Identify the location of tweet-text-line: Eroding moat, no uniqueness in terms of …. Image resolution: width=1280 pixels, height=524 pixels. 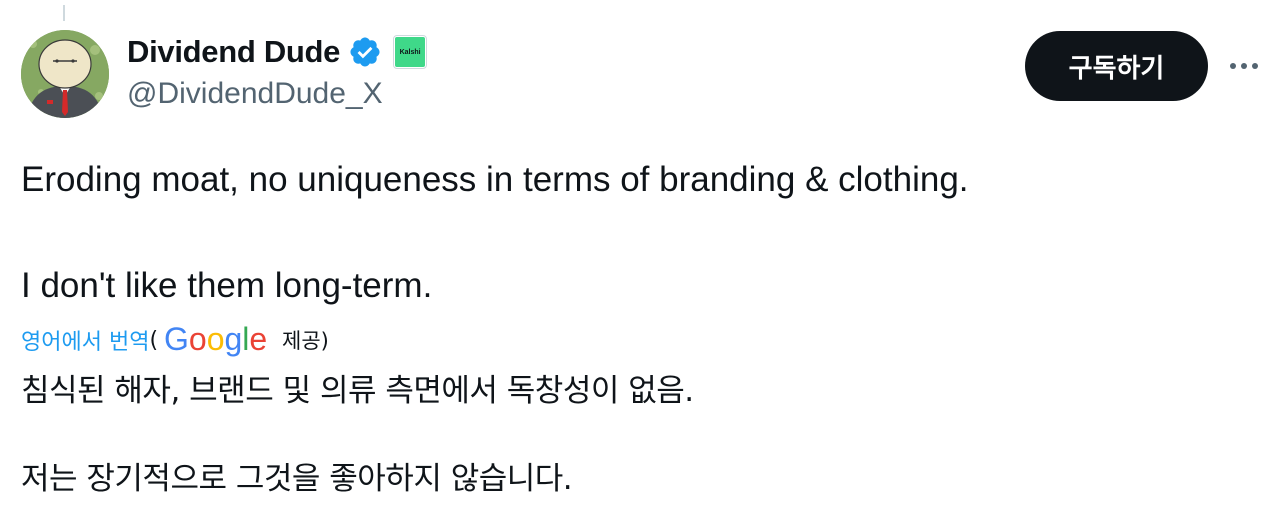
(495, 179).